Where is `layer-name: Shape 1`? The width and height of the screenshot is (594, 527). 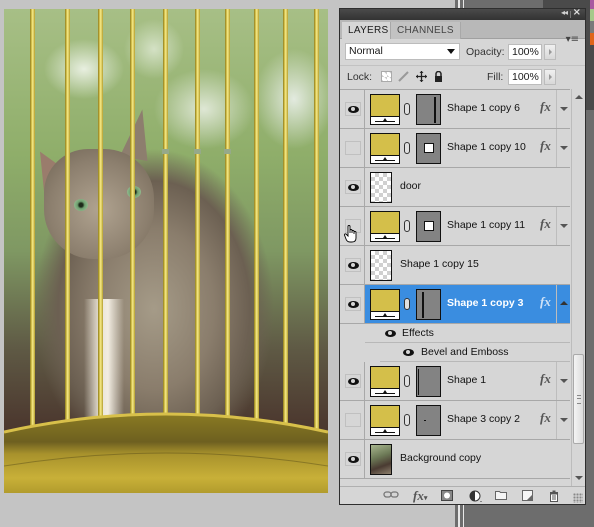 layer-name: Shape 1 is located at coordinates (466, 380).